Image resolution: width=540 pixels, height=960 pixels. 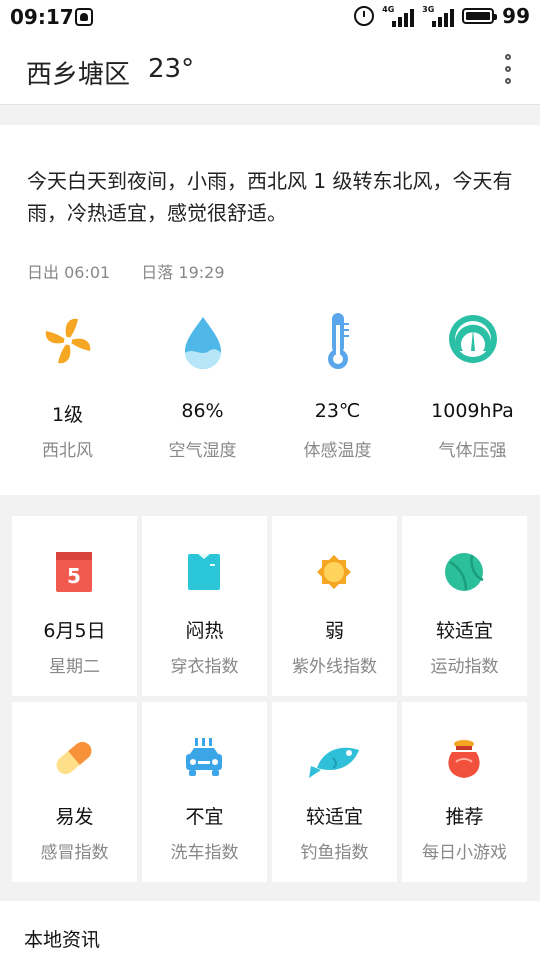 What do you see at coordinates (337, 451) in the screenshot?
I see `feels-like-label: 体感温度` at bounding box center [337, 451].